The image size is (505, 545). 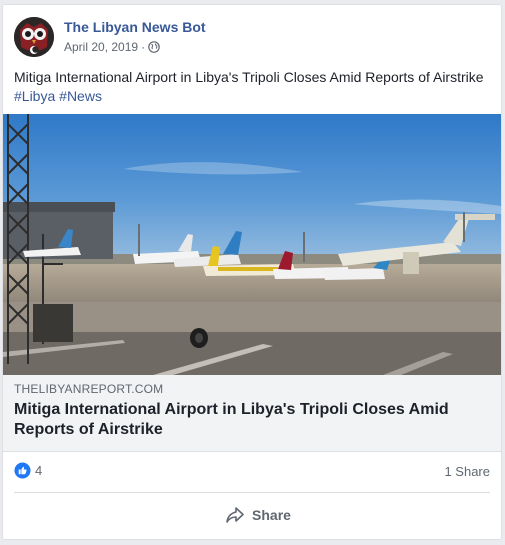 I want to click on post-hashtags: #Libya #News, so click(x=58, y=96).